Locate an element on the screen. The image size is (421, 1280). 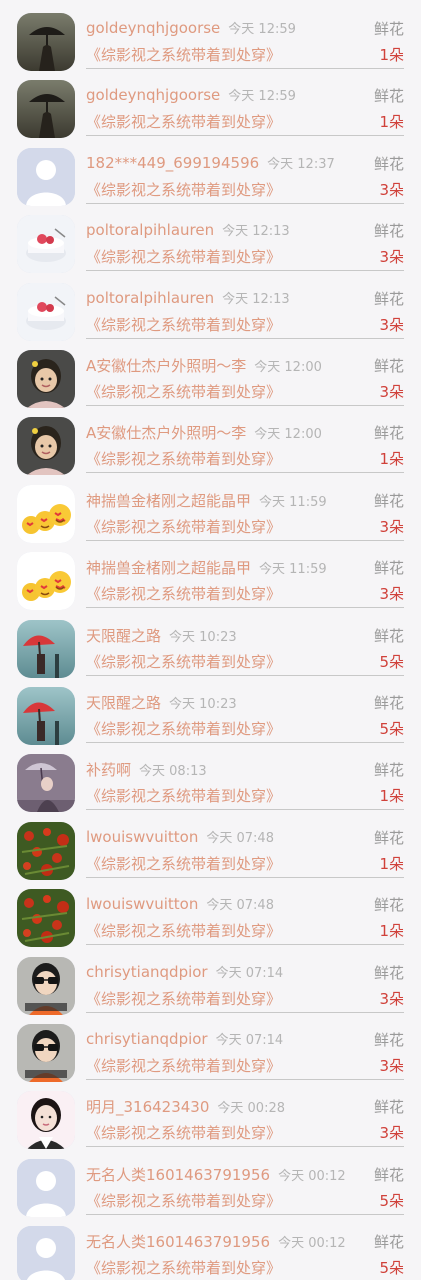
user-name-line: 无名人类1601463791956 今天 00:12 is located at coordinates (216, 1174).